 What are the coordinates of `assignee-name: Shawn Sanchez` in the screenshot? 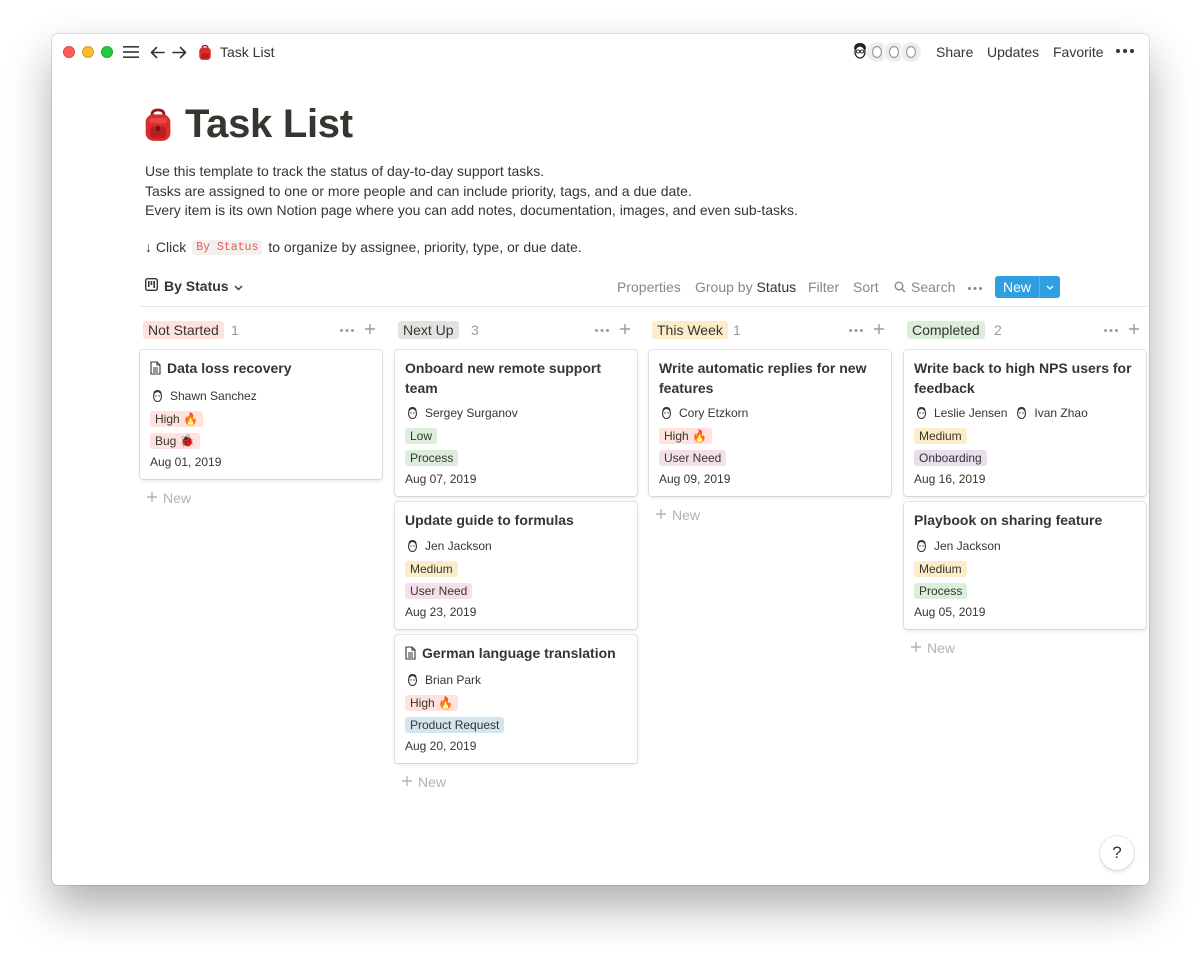 It's located at (213, 395).